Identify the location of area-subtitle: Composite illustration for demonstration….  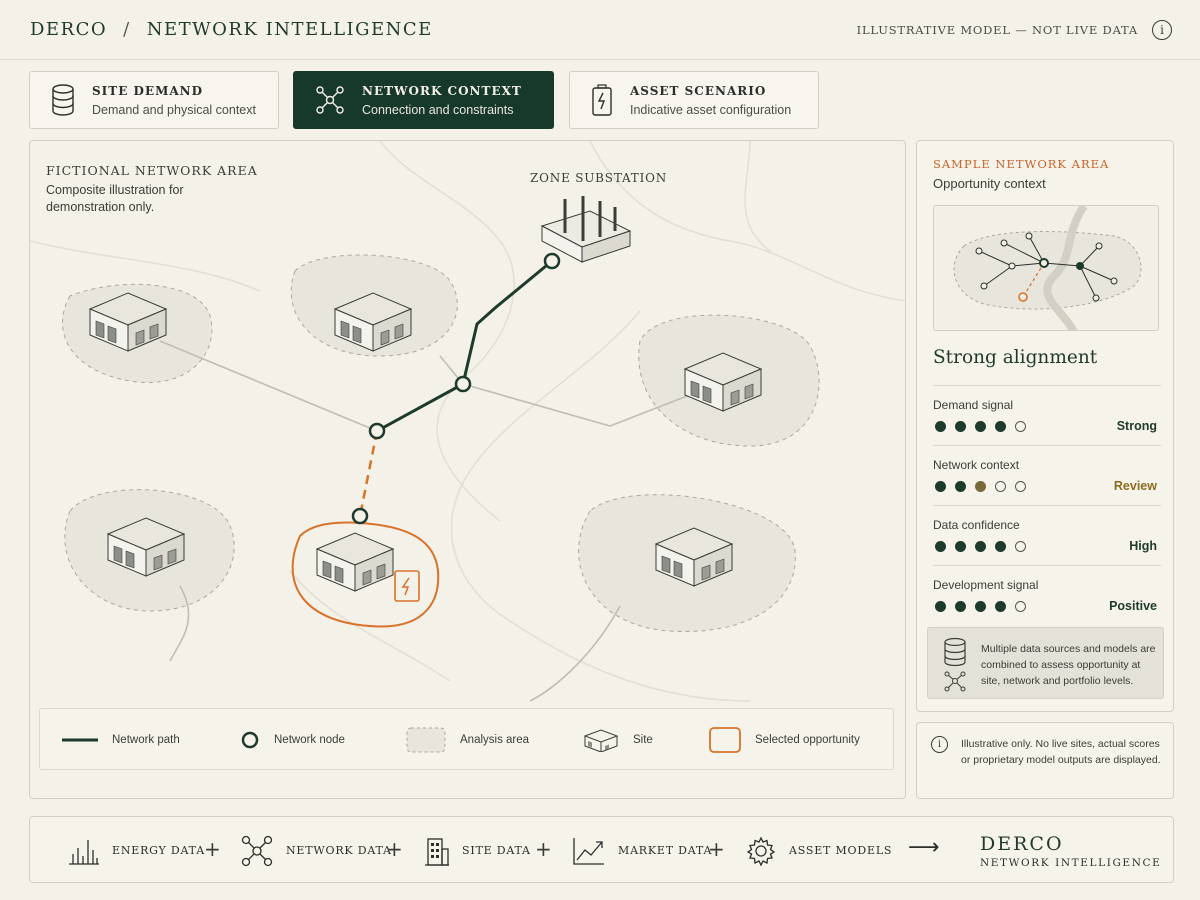
(115, 198).